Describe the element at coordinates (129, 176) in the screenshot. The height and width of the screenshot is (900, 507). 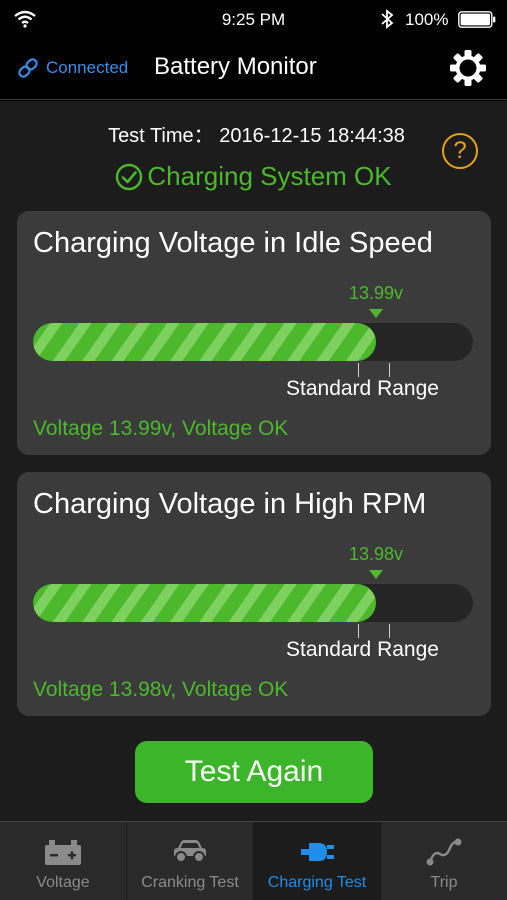
I see `check-circle-icon` at that location.